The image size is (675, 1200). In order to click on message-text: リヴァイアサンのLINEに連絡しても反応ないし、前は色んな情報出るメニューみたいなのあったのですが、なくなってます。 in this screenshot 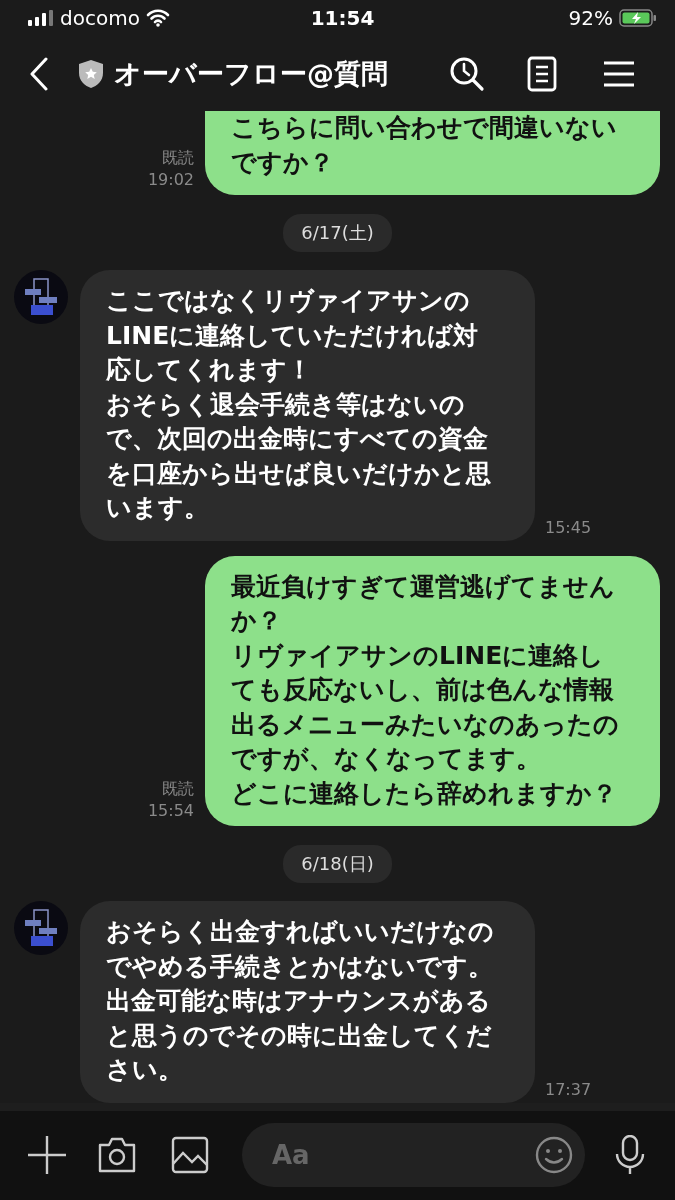, I will do `click(425, 707)`.